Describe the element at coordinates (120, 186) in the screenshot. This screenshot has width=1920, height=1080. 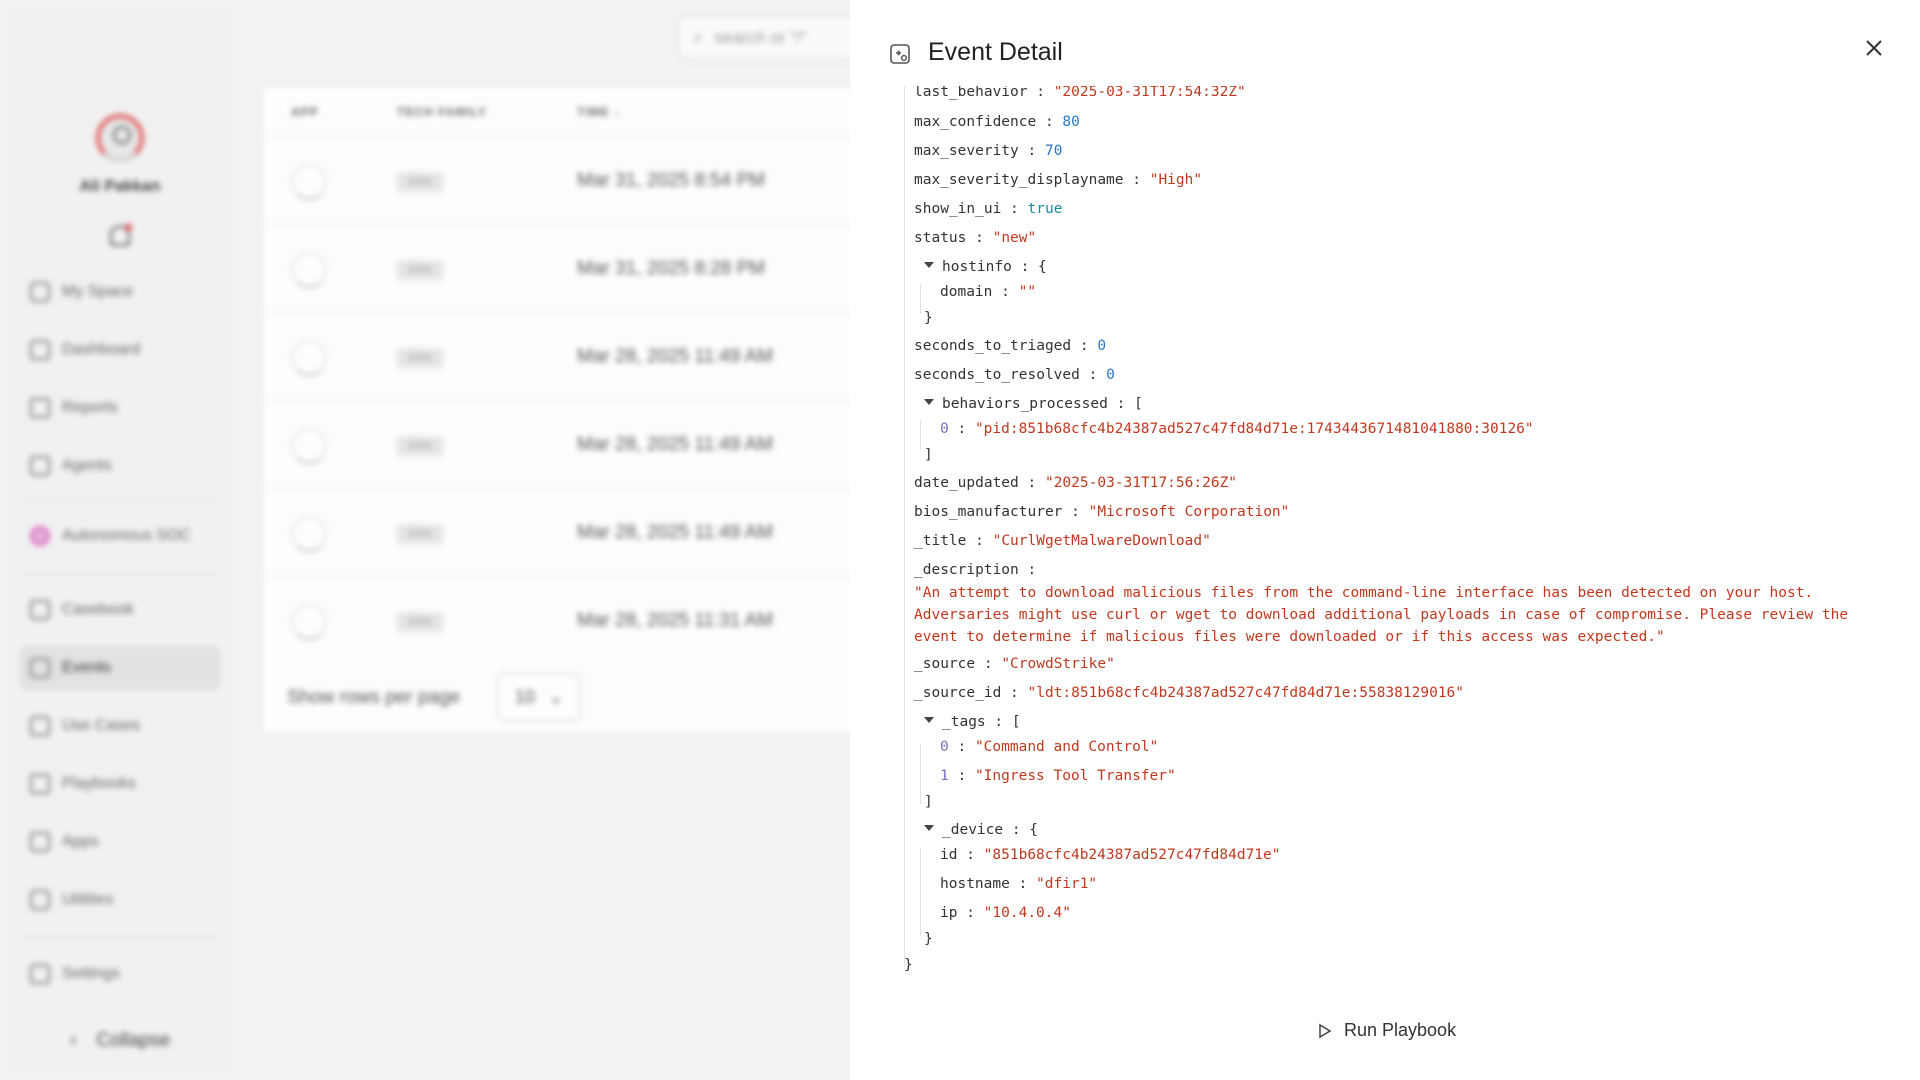
I see `user-name: Ali Pakkan` at that location.